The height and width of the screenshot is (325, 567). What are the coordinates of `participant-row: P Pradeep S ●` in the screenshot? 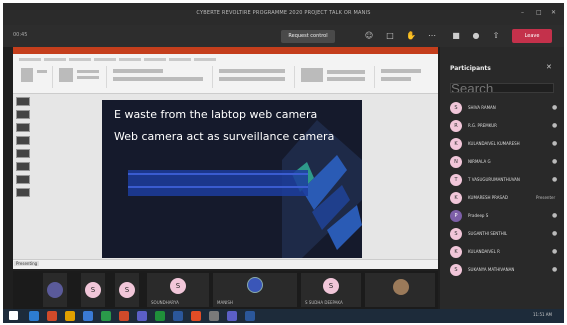 It's located at (505, 216).